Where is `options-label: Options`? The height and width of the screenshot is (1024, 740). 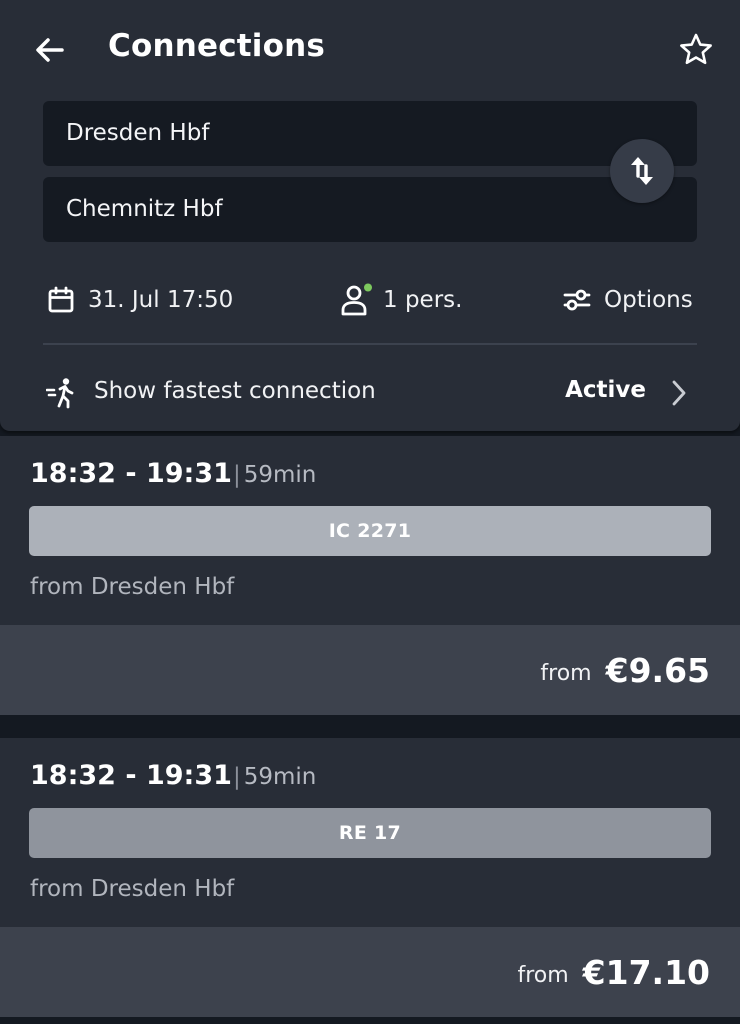
options-label: Options is located at coordinates (648, 300).